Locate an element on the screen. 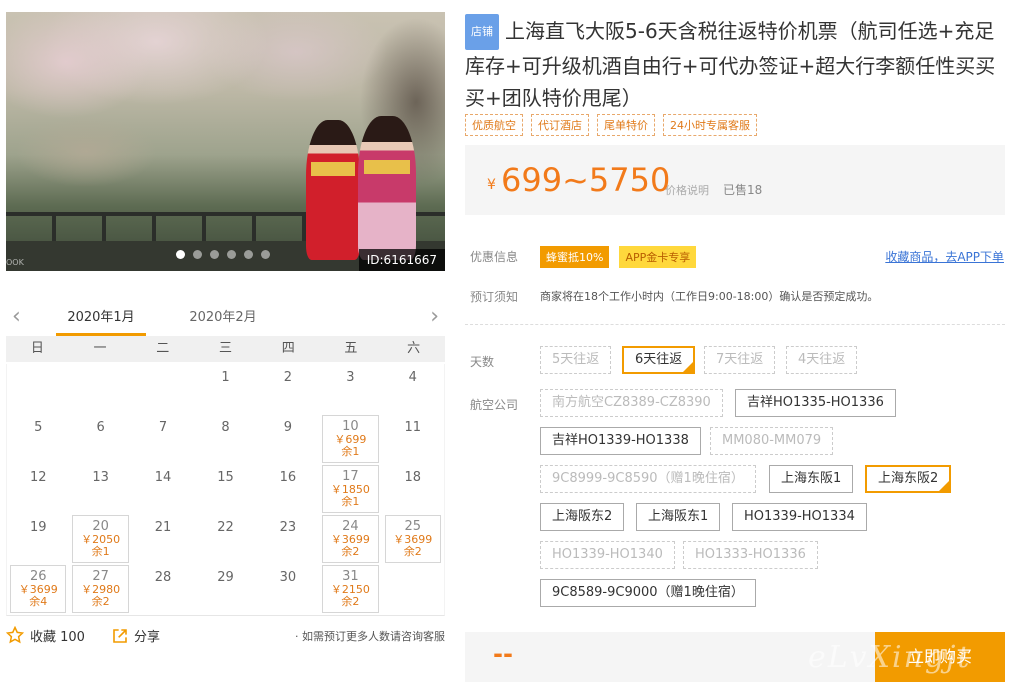 The height and width of the screenshot is (691, 1010). days-option: 6天往返 is located at coordinates (659, 360).